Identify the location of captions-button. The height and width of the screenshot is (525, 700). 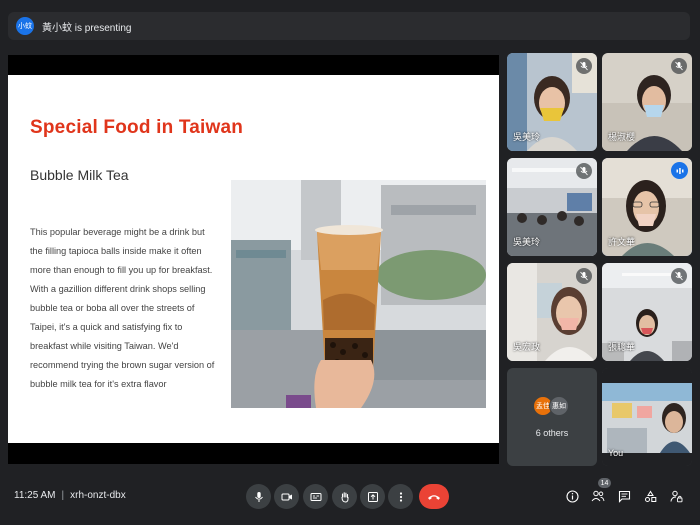
(315, 496).